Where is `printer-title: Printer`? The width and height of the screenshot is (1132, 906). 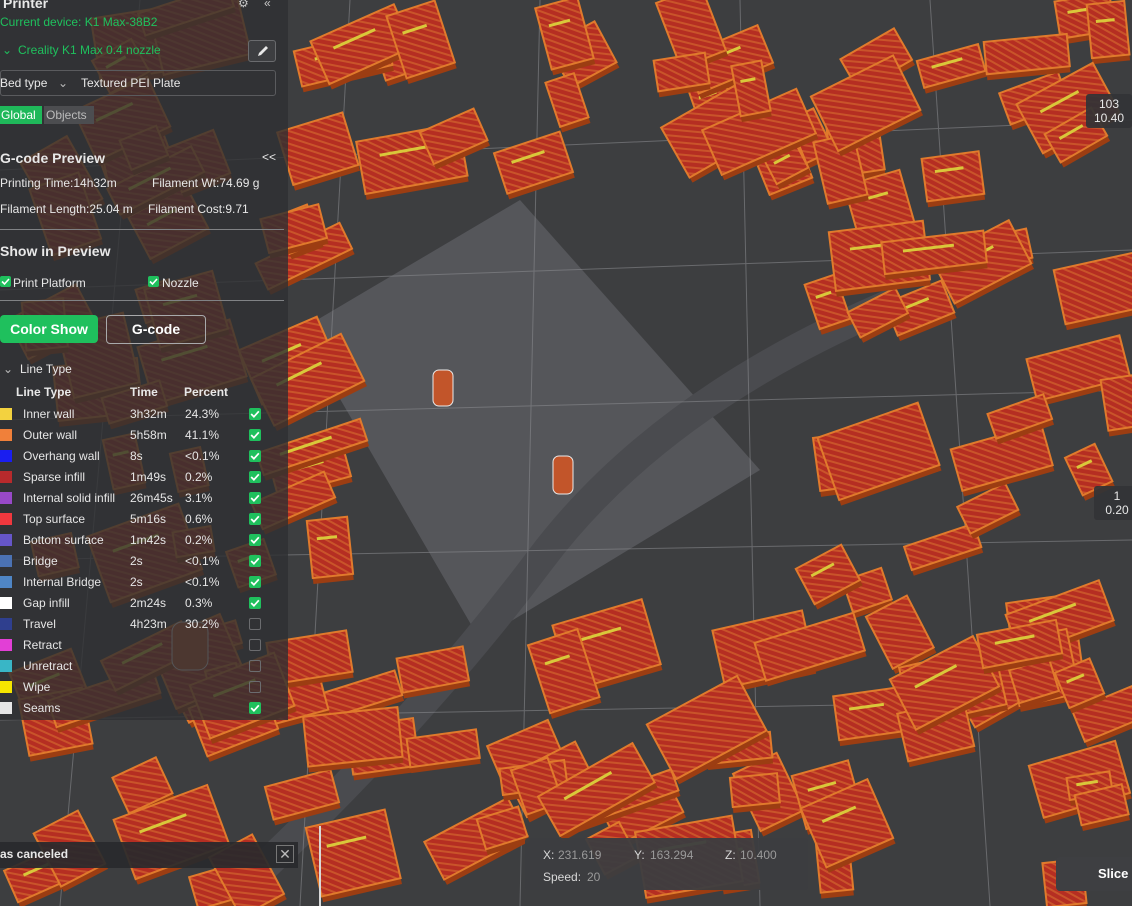 printer-title: Printer is located at coordinates (26, 5).